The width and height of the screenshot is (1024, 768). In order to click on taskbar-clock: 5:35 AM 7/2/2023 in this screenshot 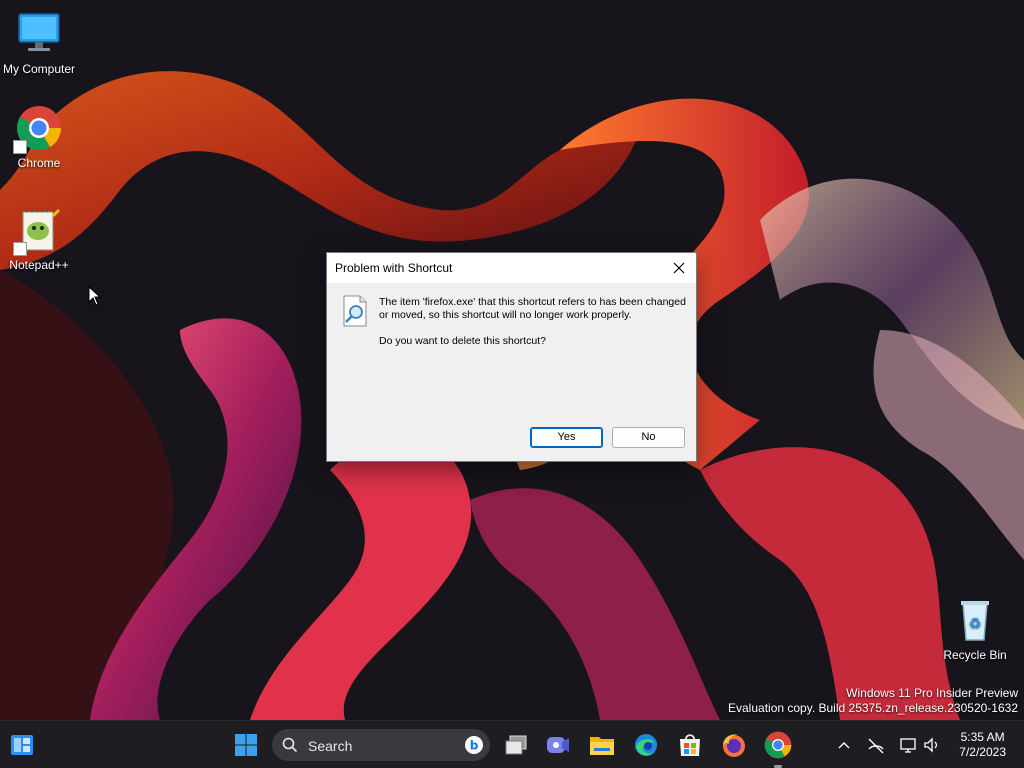, I will do `click(982, 745)`.